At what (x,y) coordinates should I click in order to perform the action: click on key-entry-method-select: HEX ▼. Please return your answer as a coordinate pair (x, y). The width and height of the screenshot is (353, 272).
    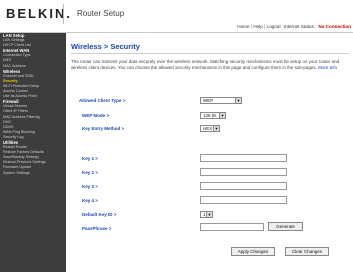
    Looking at the image, I should click on (210, 128).